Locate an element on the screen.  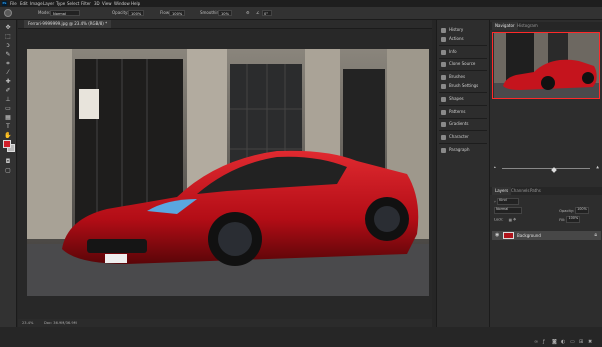
layer-lock-row: Lock: ▦ ✥ Fill: 100% is located at coordinates (537, 219).